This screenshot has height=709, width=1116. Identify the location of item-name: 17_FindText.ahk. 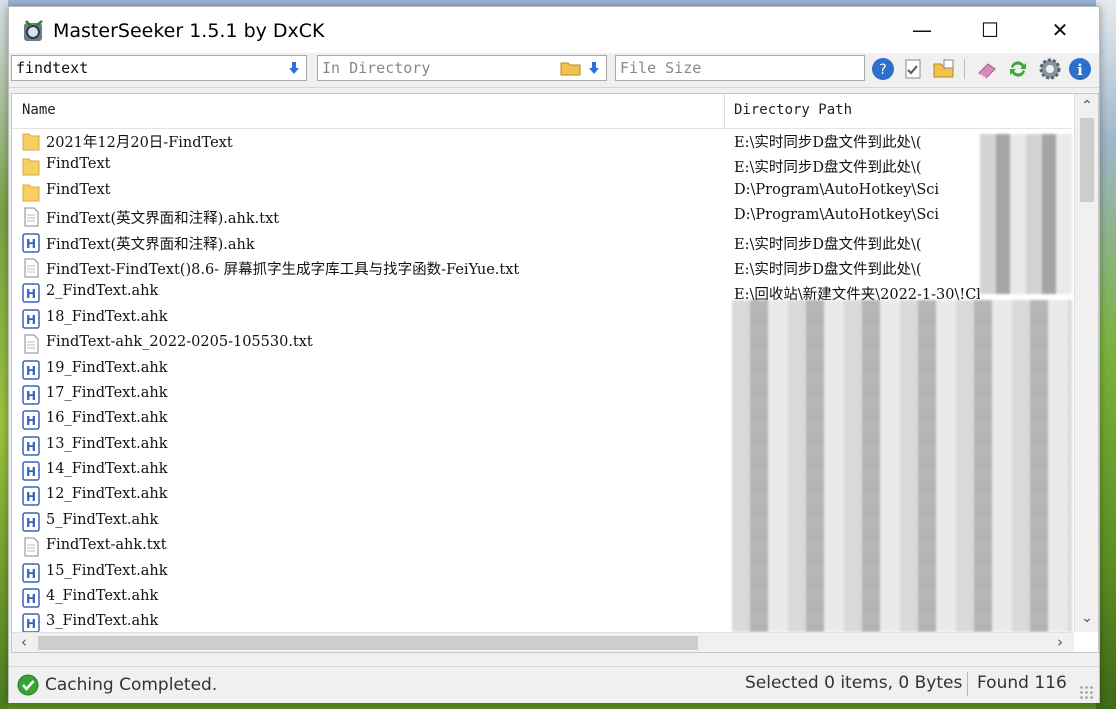
(107, 392).